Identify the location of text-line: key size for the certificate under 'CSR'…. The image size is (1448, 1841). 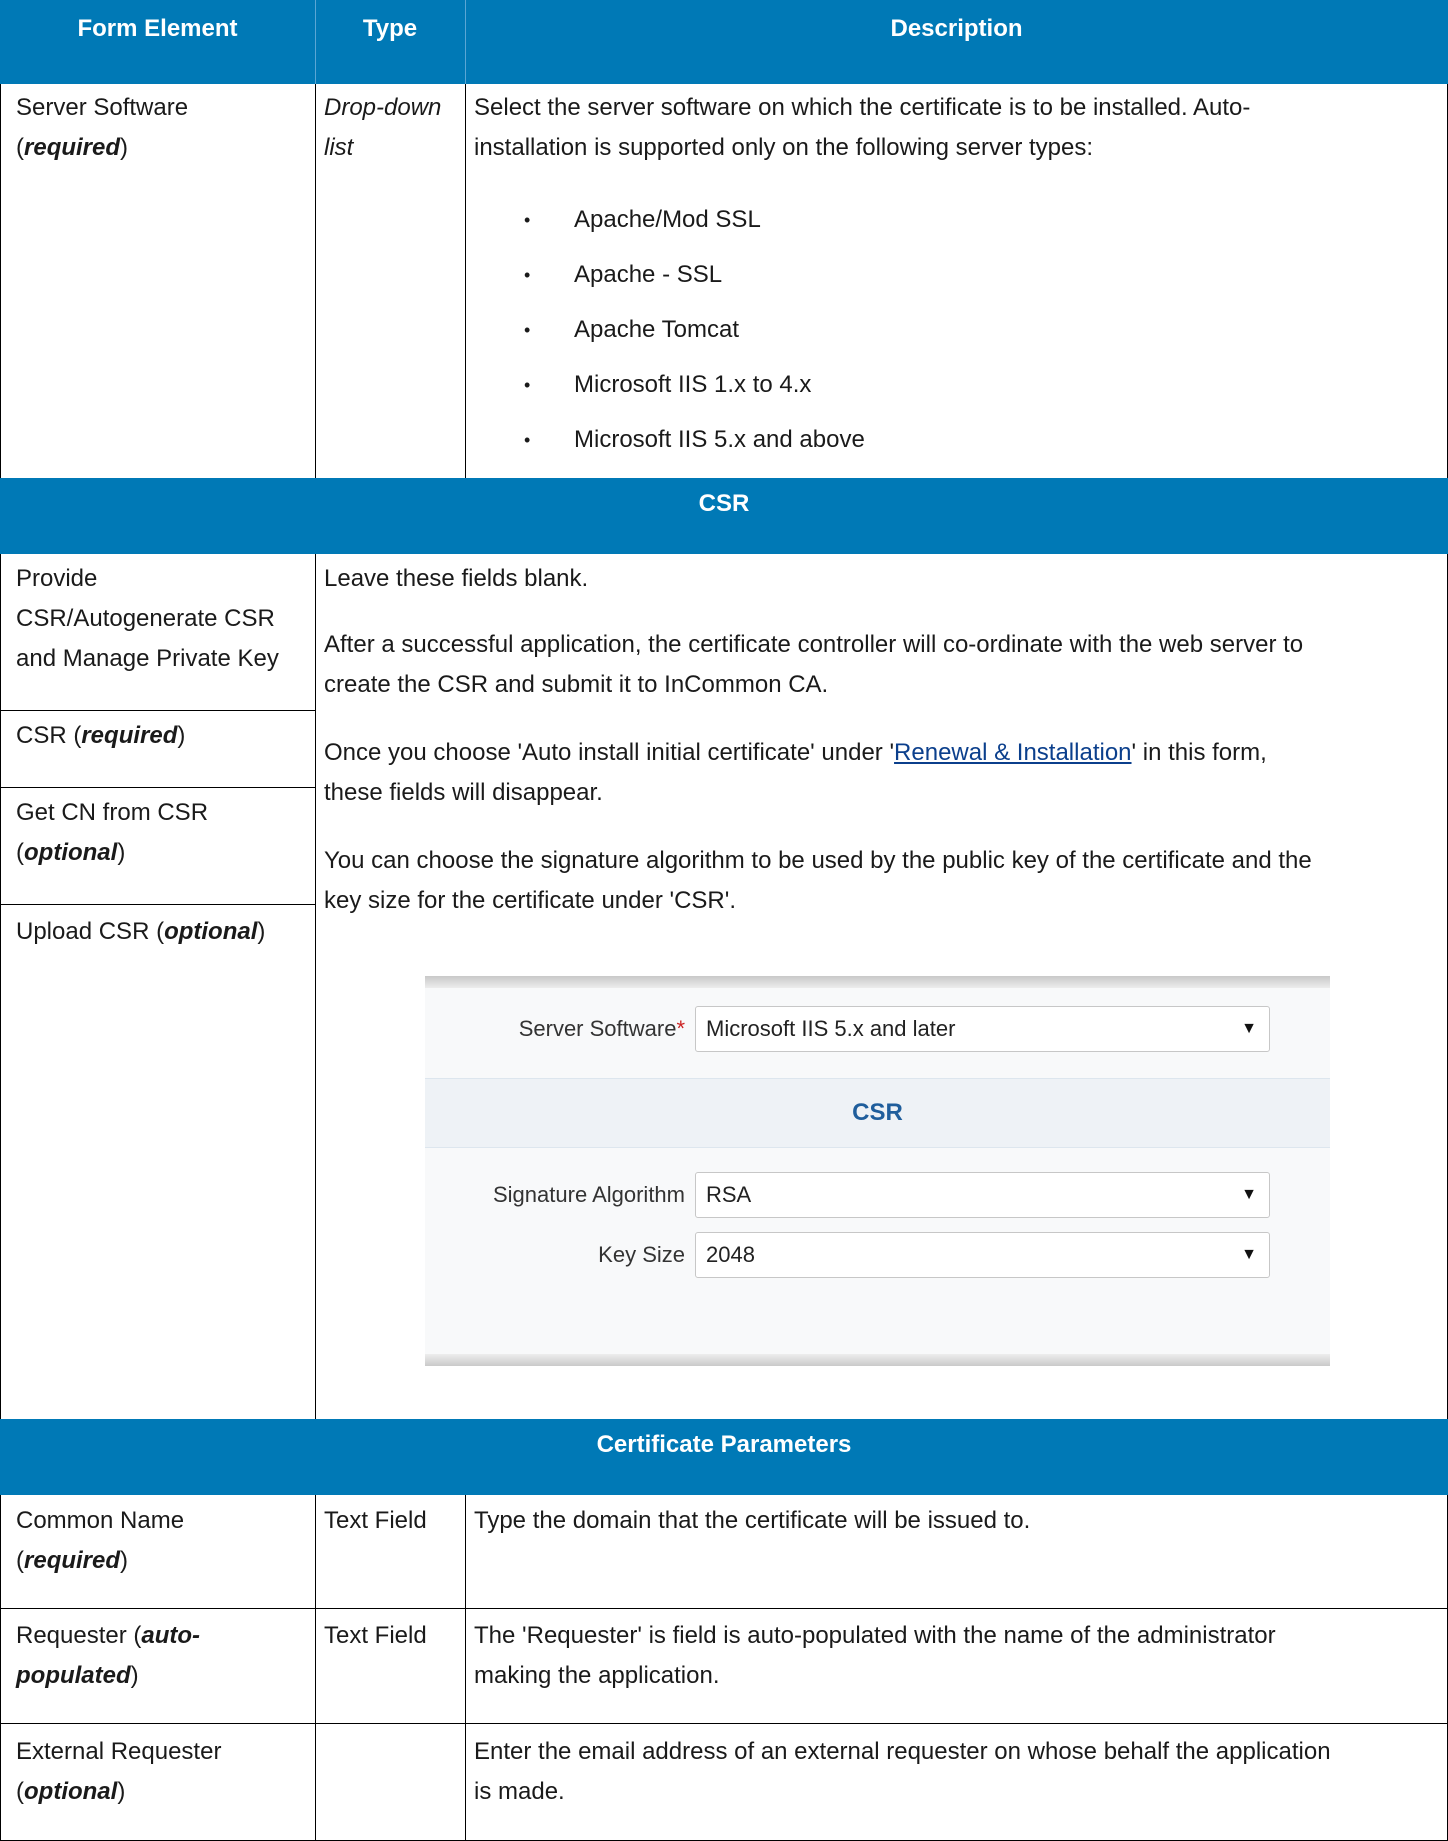
(530, 900).